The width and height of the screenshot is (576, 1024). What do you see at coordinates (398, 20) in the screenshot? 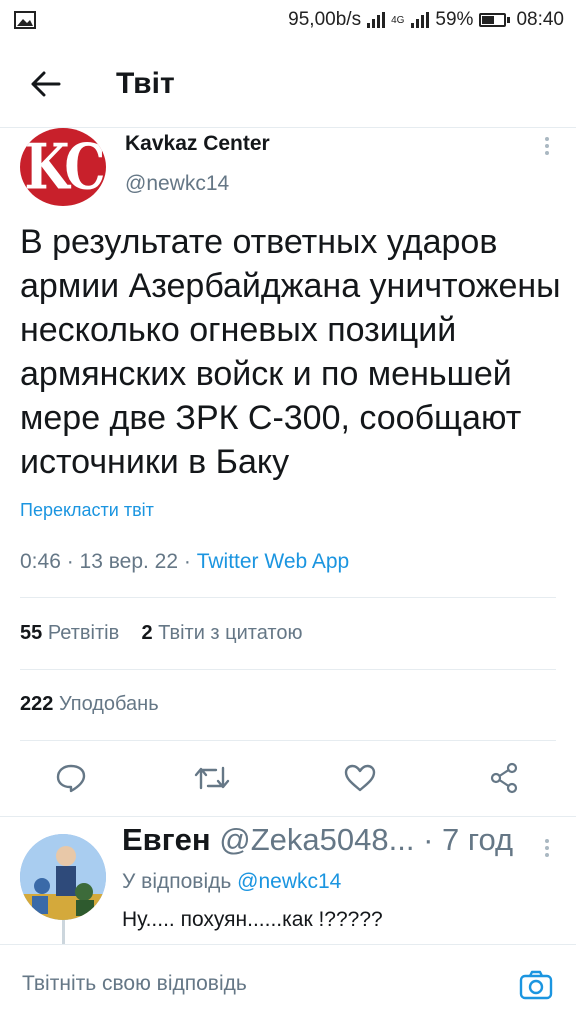
I see `network-type: 4G` at bounding box center [398, 20].